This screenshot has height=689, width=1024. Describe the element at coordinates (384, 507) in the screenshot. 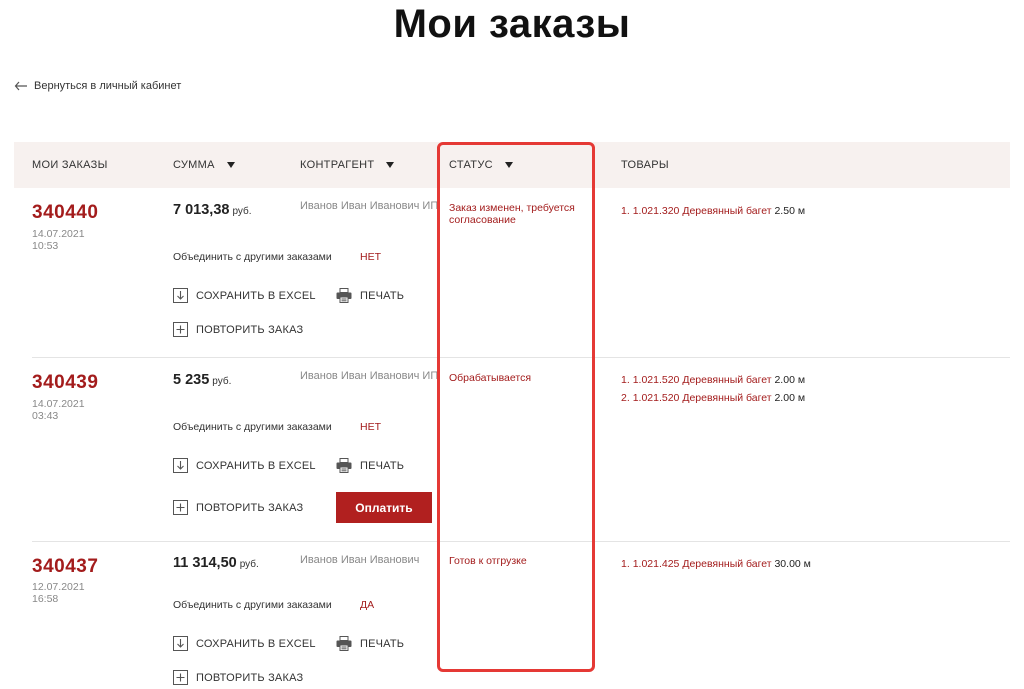

I see `pay-button: Оплатить` at that location.